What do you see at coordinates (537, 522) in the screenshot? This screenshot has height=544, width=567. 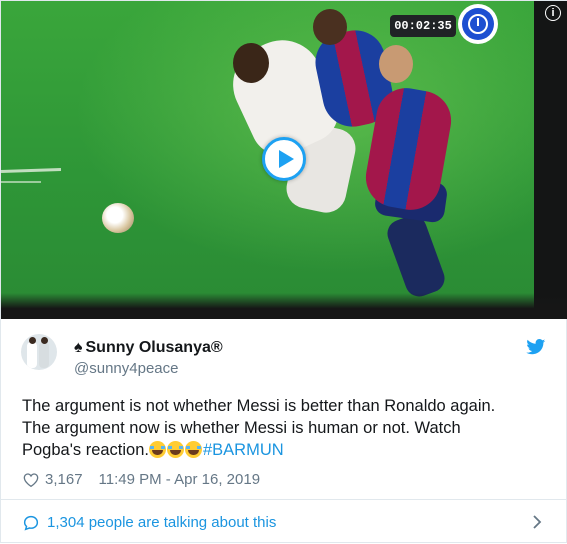 I see `chevron-right-icon` at bounding box center [537, 522].